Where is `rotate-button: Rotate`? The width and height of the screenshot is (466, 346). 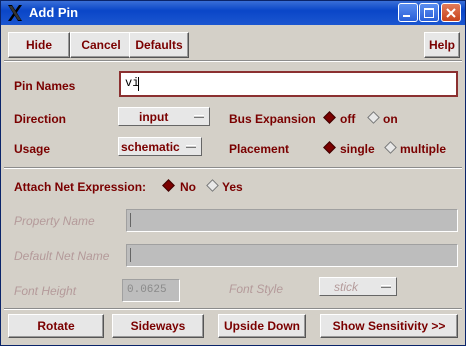 rotate-button: Rotate is located at coordinates (56, 326).